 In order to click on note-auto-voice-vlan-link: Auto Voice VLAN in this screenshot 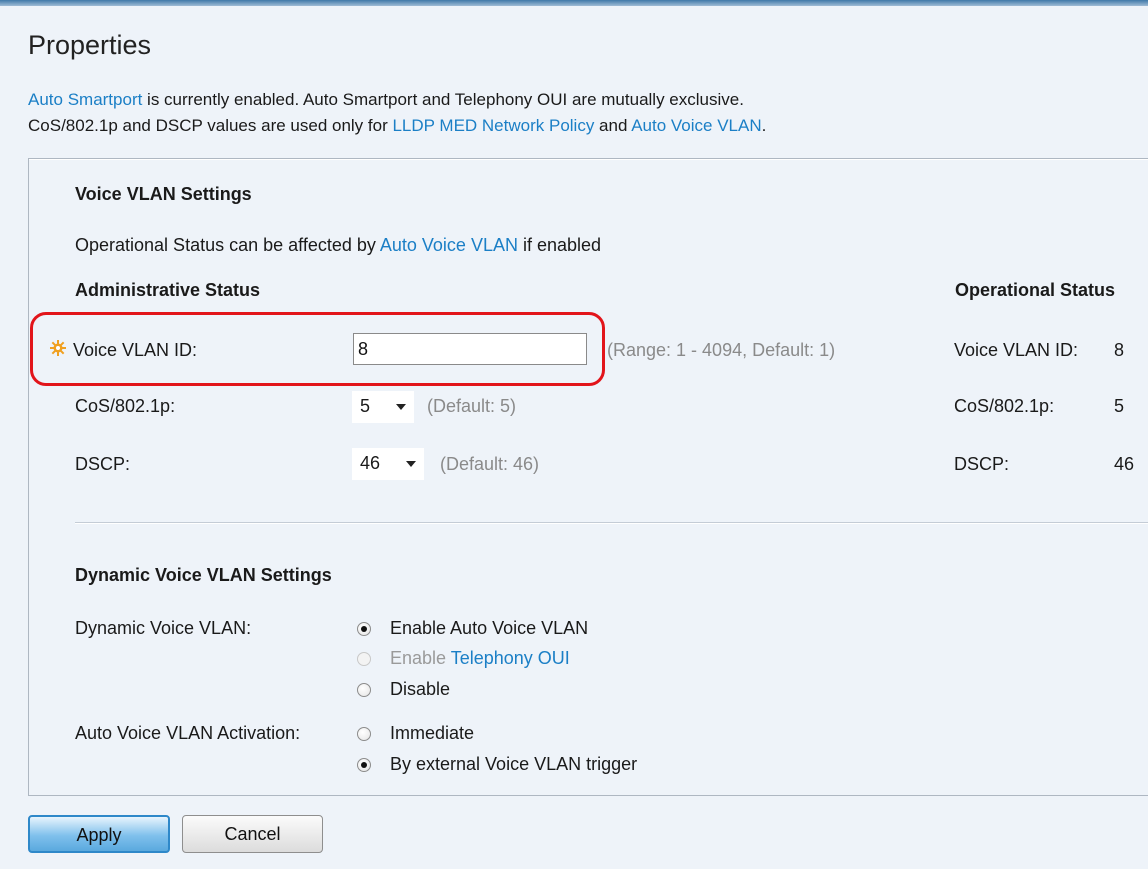, I will do `click(449, 245)`.